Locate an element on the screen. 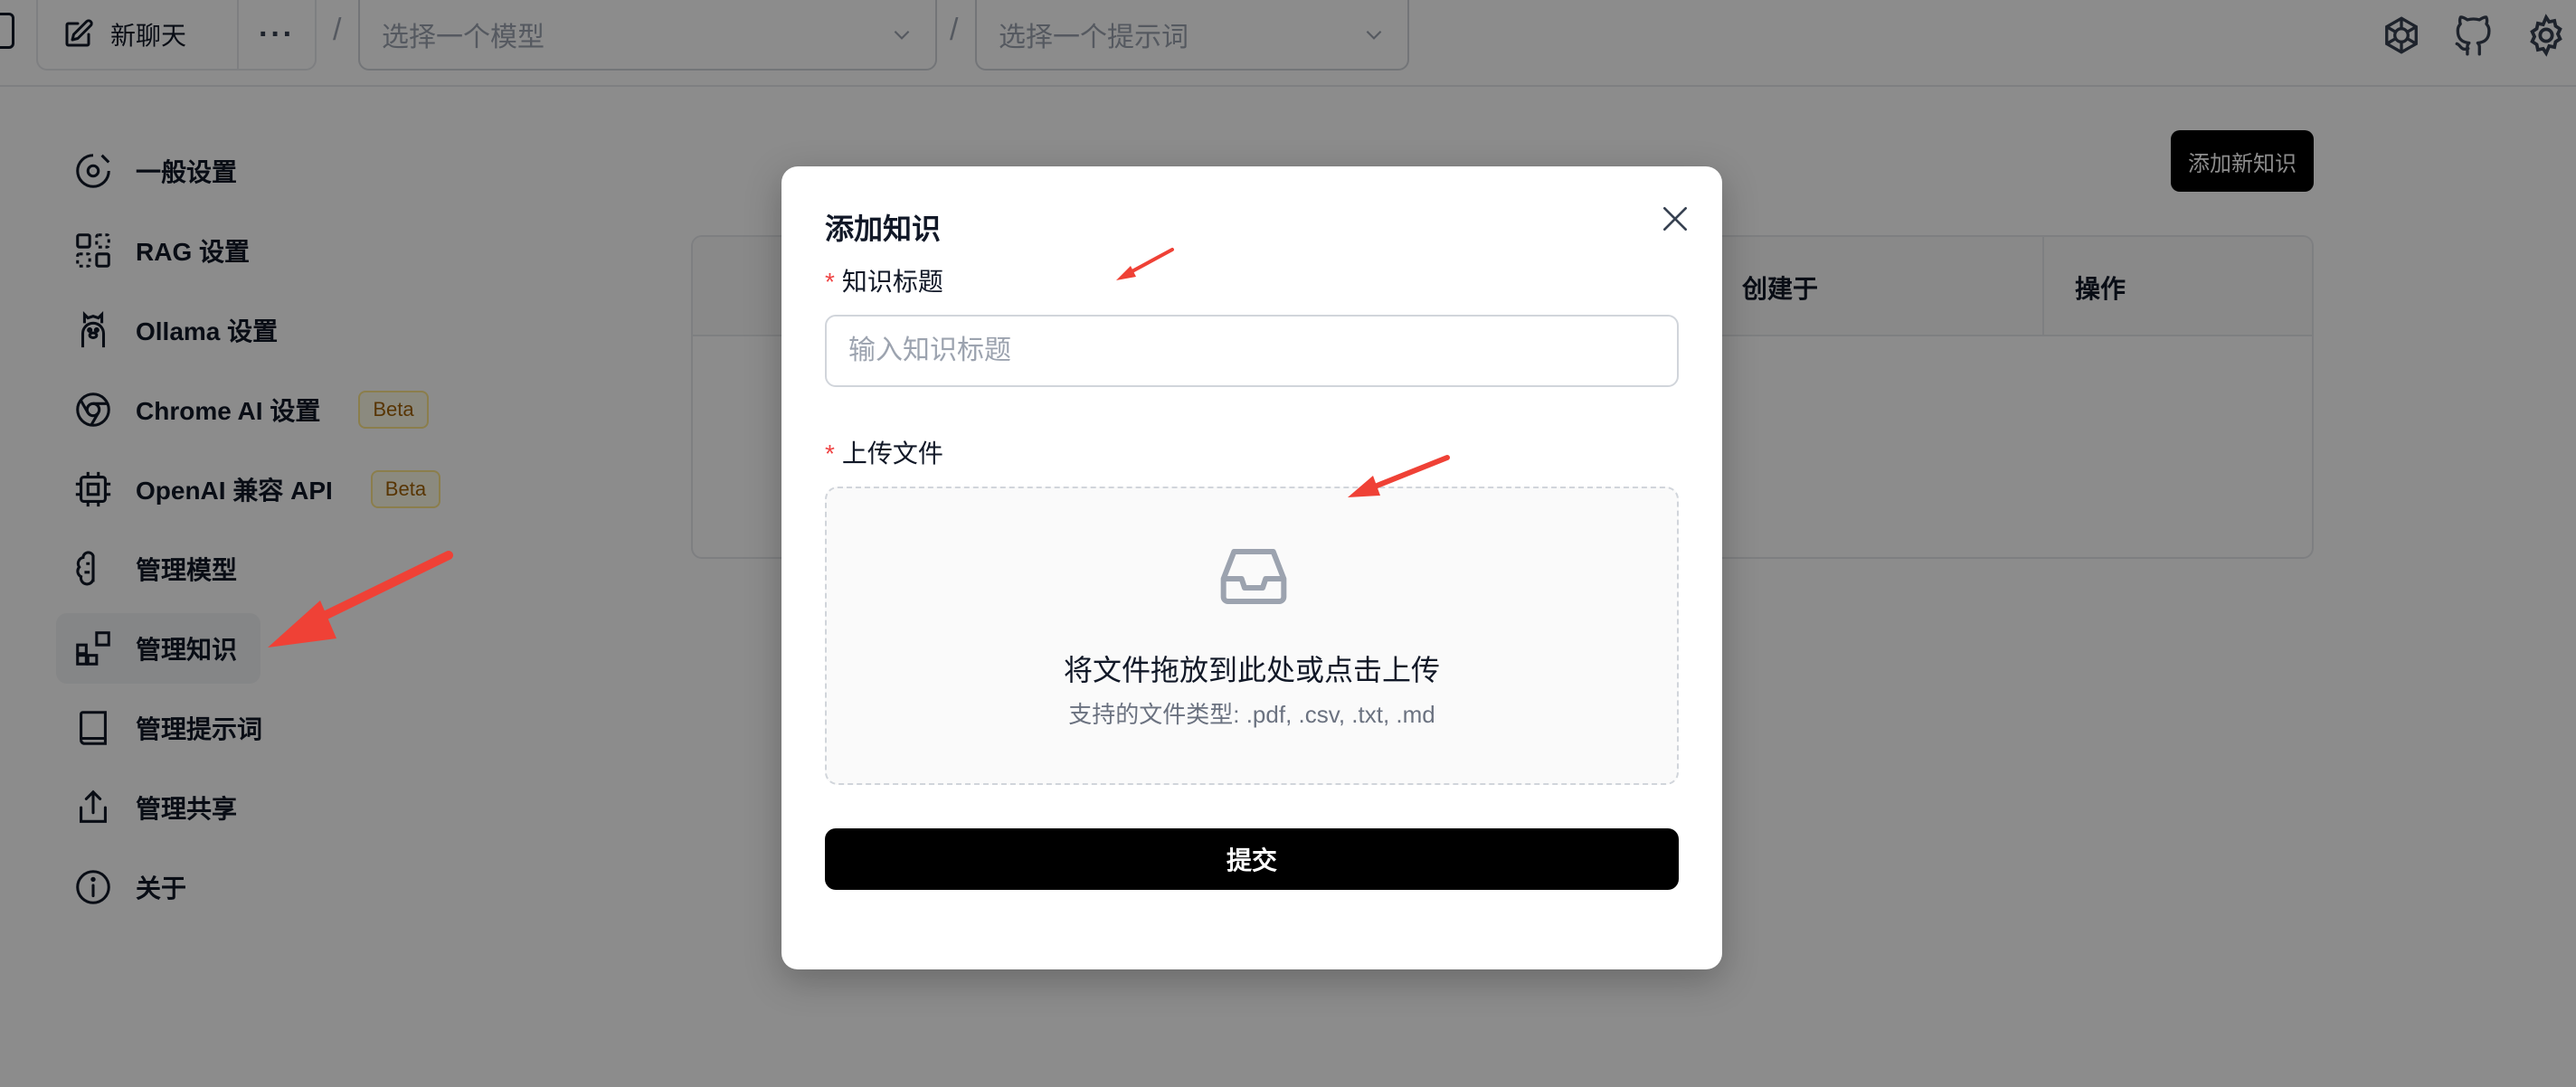  submit-button: 提交 is located at coordinates (1252, 859).